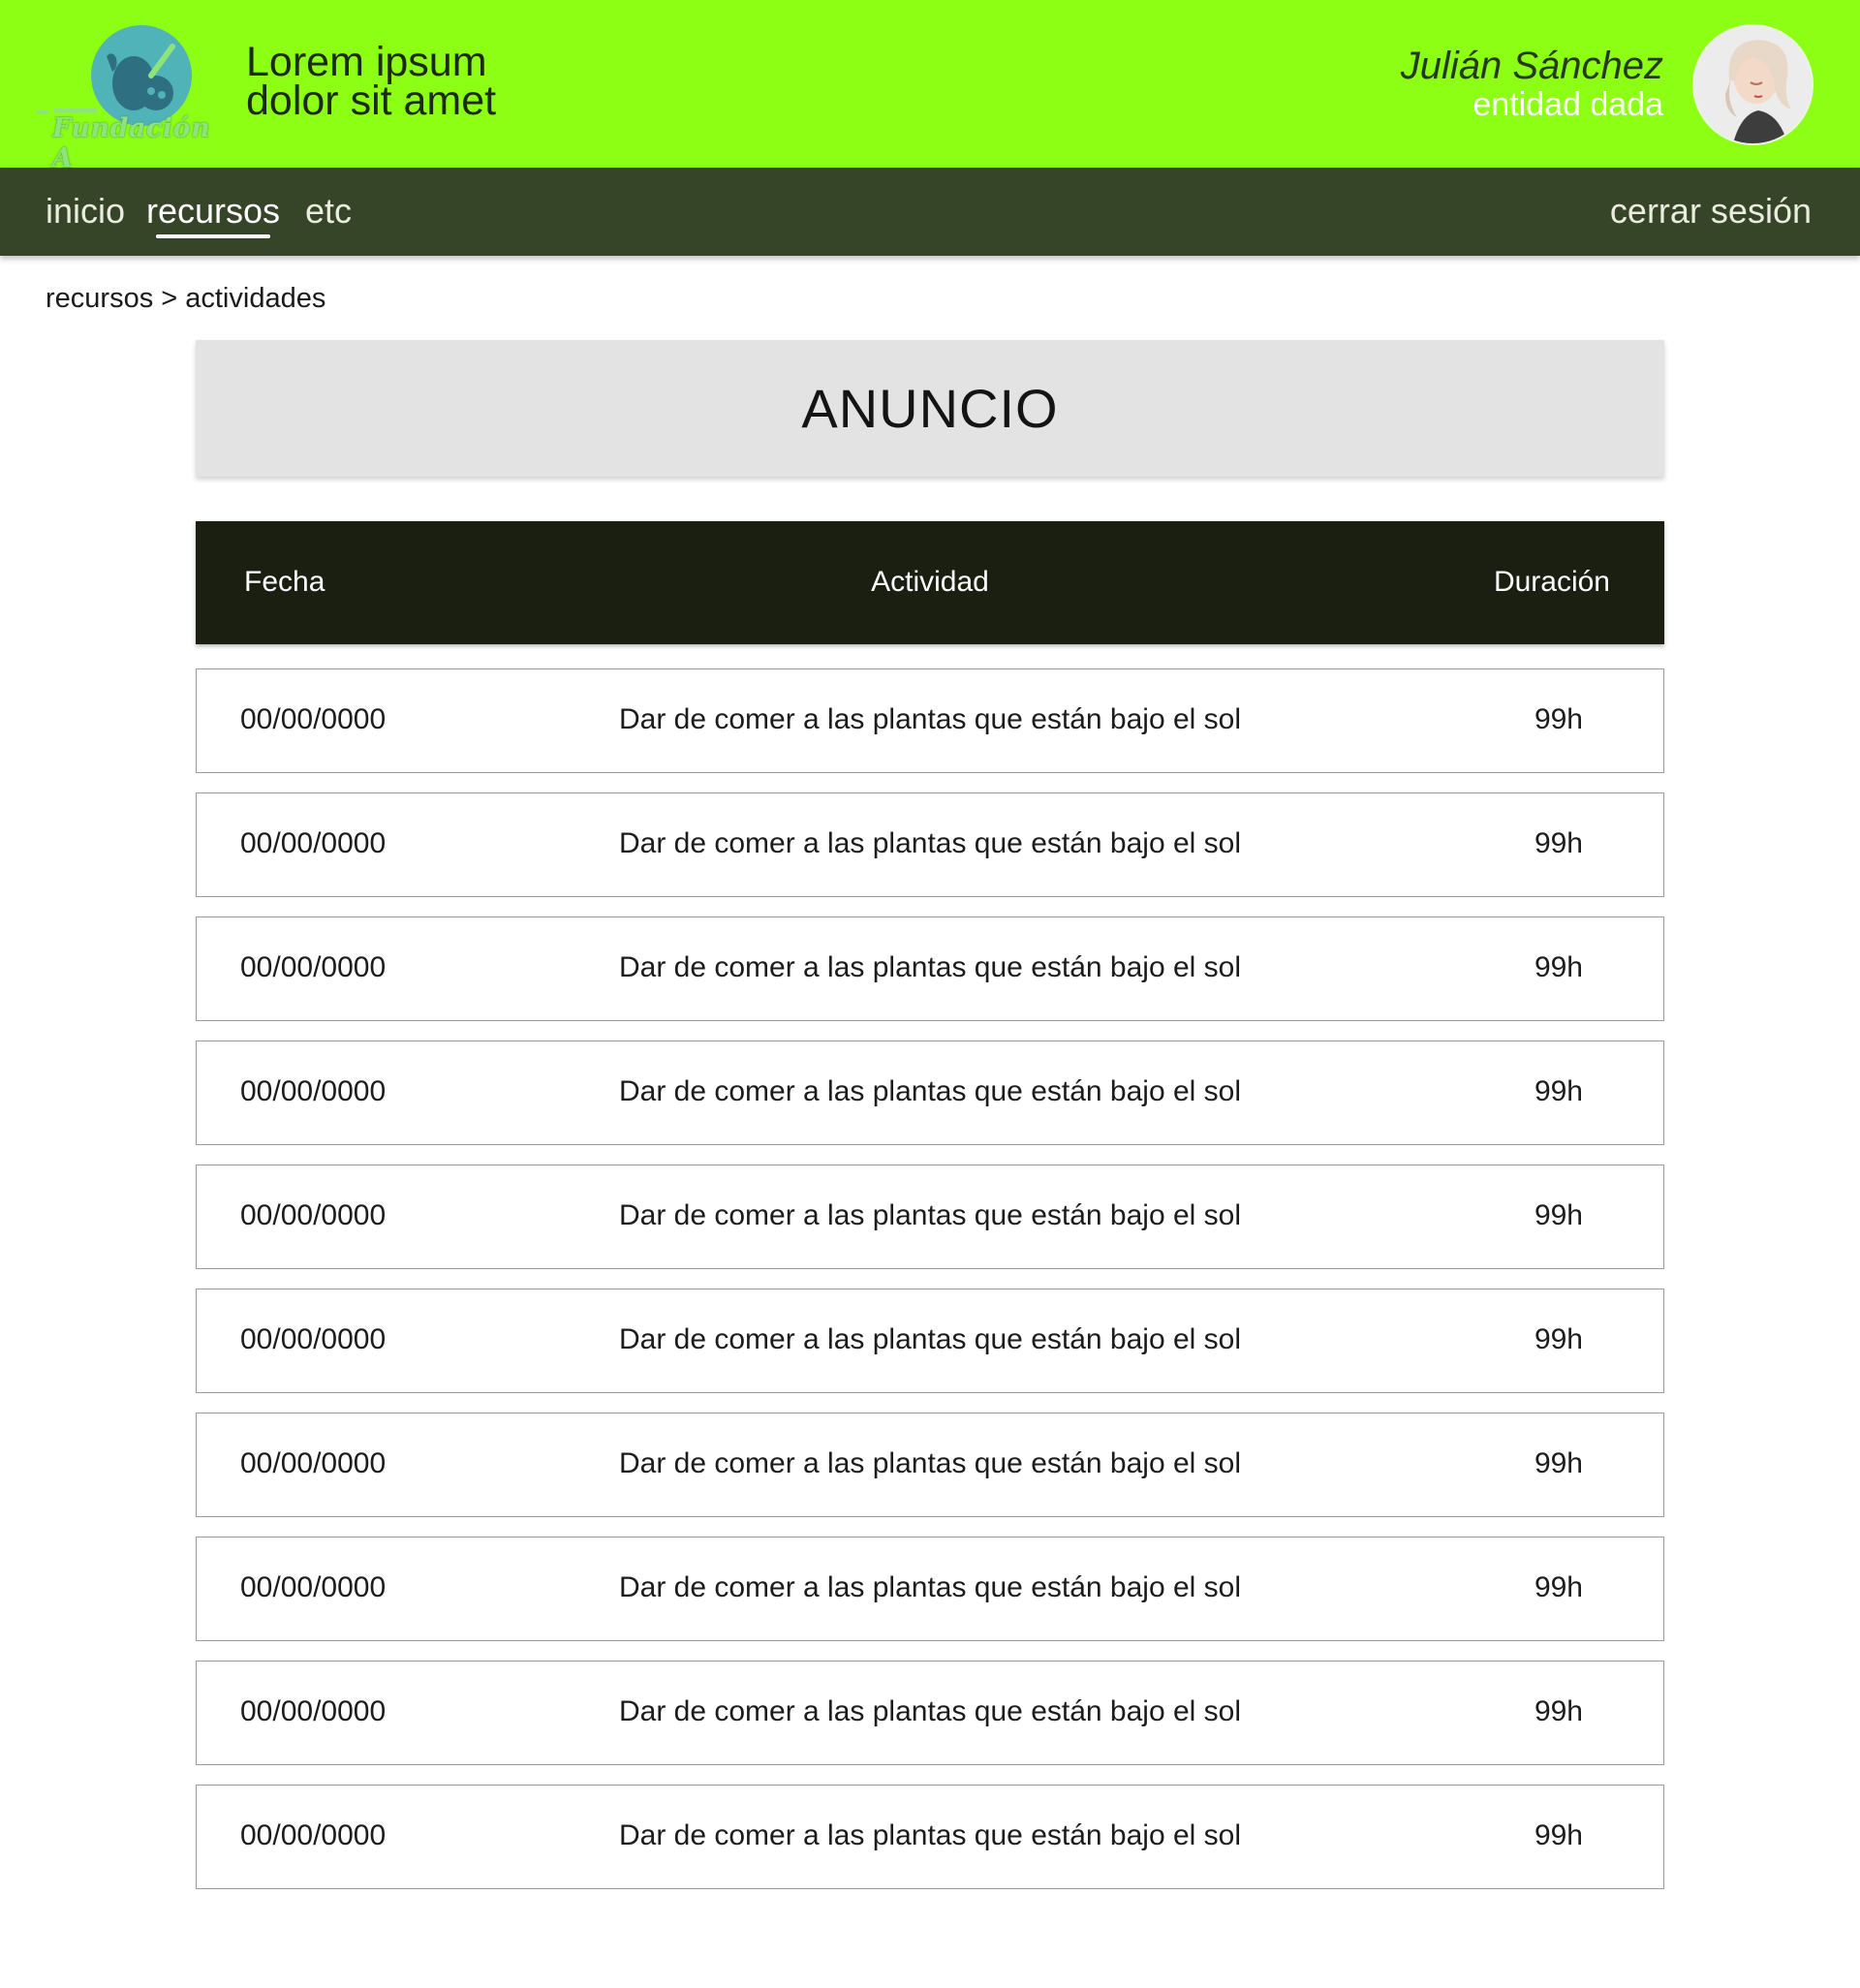 The width and height of the screenshot is (1860, 1988). Describe the element at coordinates (930, 212) in the screenshot. I see `navbar: inicio recursos etc cerrar sesión` at that location.